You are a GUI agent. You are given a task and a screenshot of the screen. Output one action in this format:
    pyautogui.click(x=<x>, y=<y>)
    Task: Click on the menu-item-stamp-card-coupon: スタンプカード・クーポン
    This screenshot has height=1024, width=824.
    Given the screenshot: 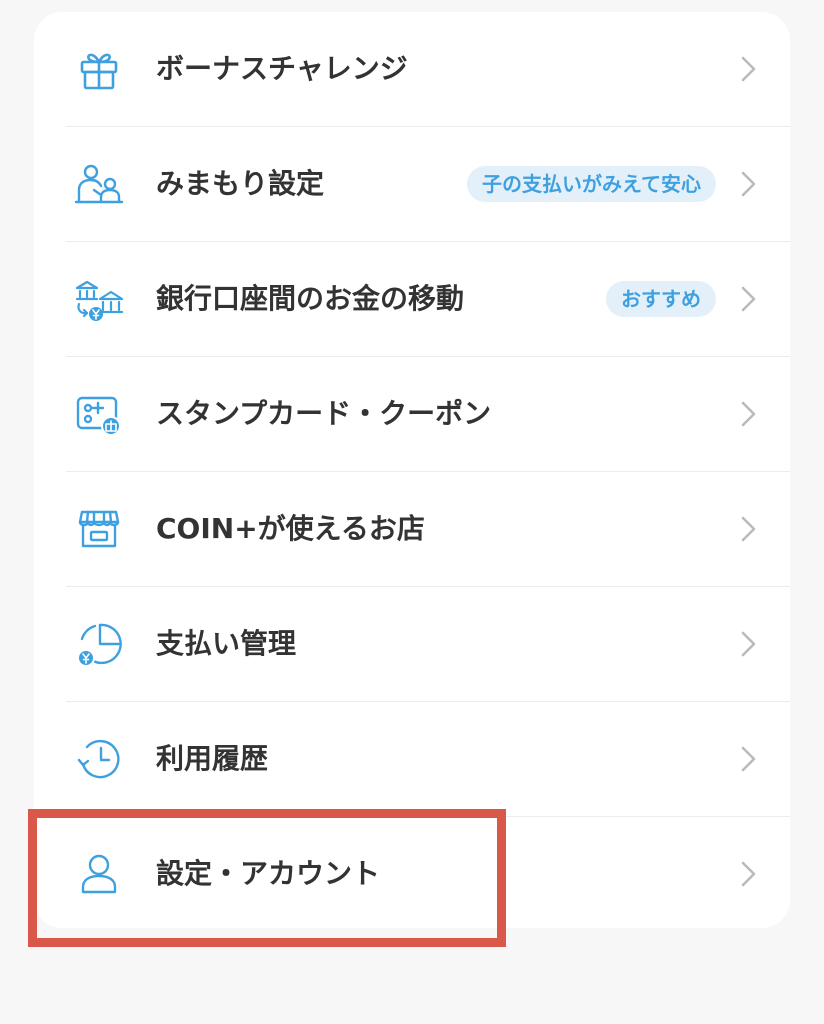 What is the action you would take?
    pyautogui.click(x=412, y=414)
    